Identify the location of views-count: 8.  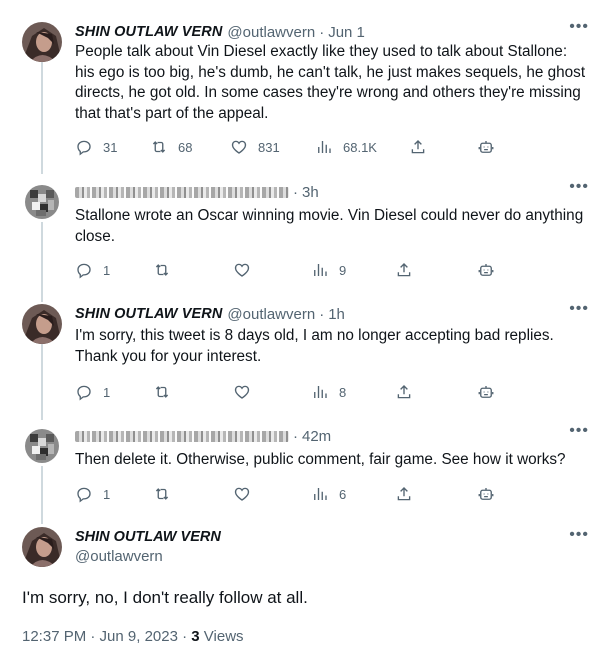
(343, 392).